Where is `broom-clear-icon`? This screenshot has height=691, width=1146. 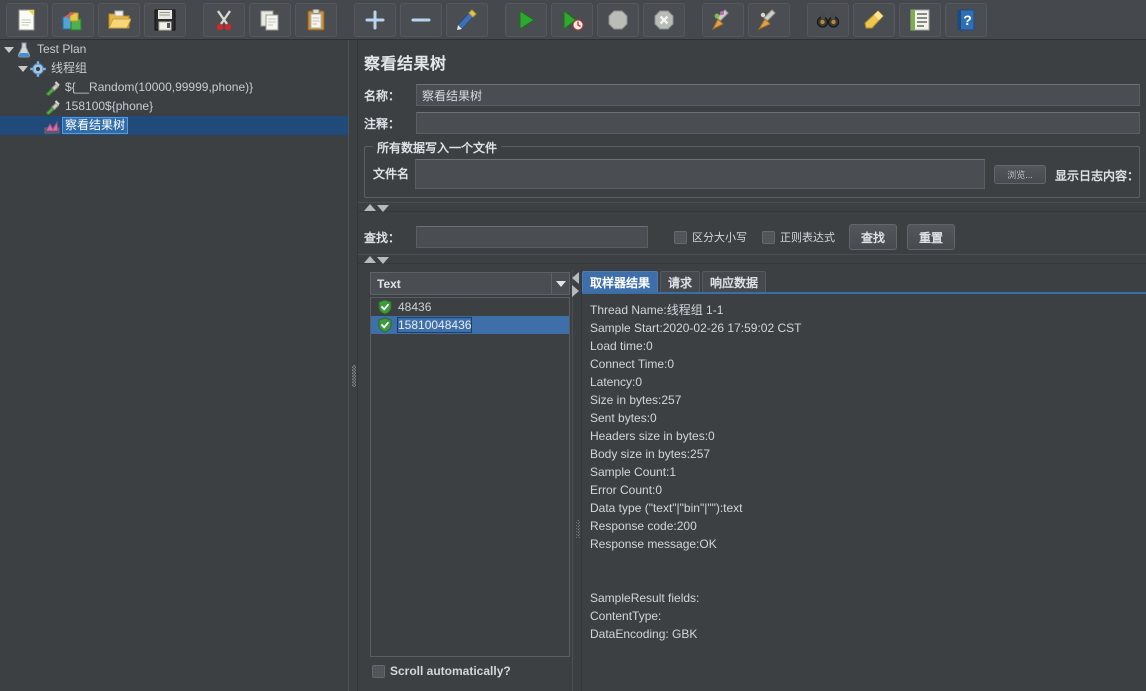 broom-clear-icon is located at coordinates (720, 19).